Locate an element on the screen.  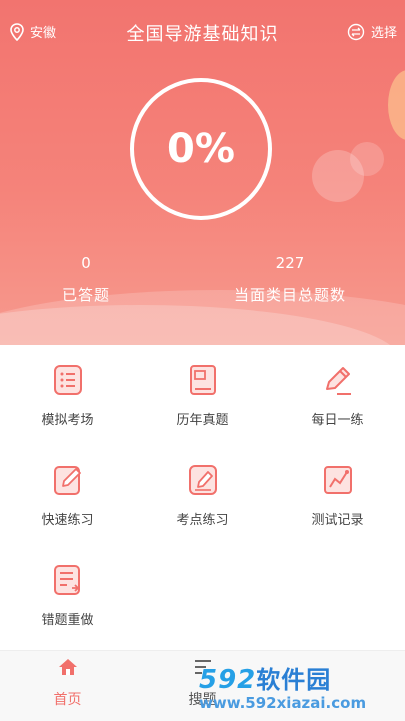
menu-item-daily-practice: 每日一练 is located at coordinates (337, 395).